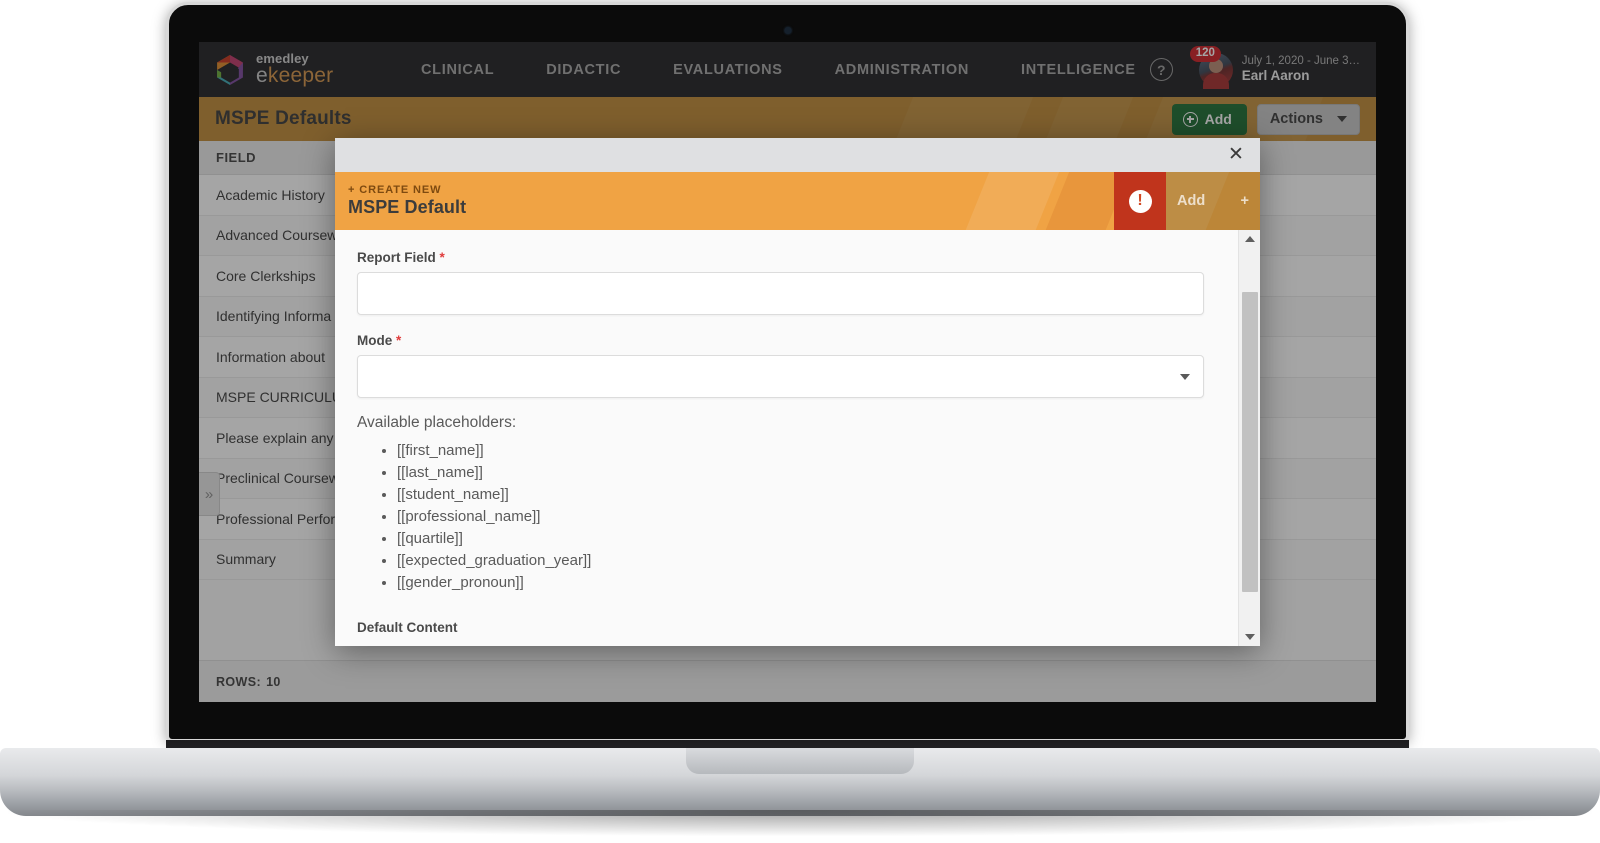 The height and width of the screenshot is (843, 1600). Describe the element at coordinates (727, 70) in the screenshot. I see `nav-item-evaluations: EVALUATIONS` at that location.